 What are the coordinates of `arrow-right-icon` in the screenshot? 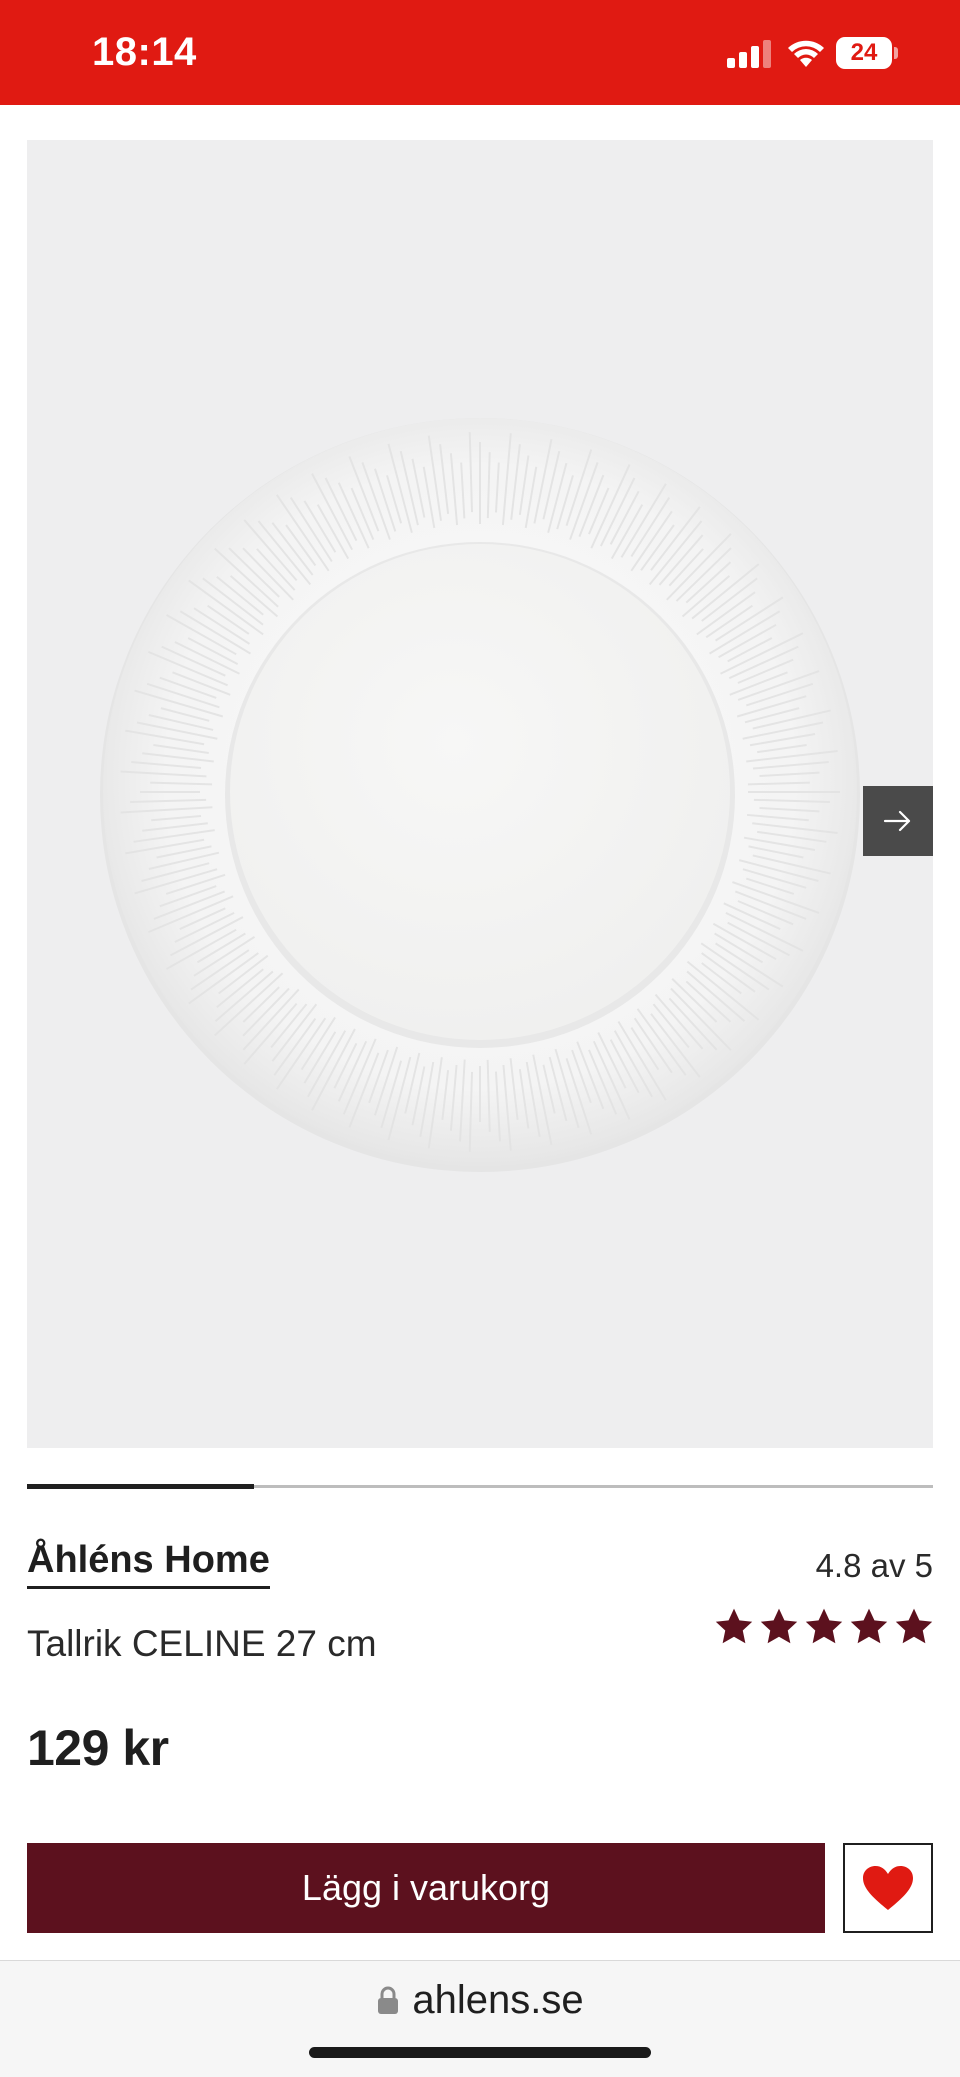 It's located at (897, 821).